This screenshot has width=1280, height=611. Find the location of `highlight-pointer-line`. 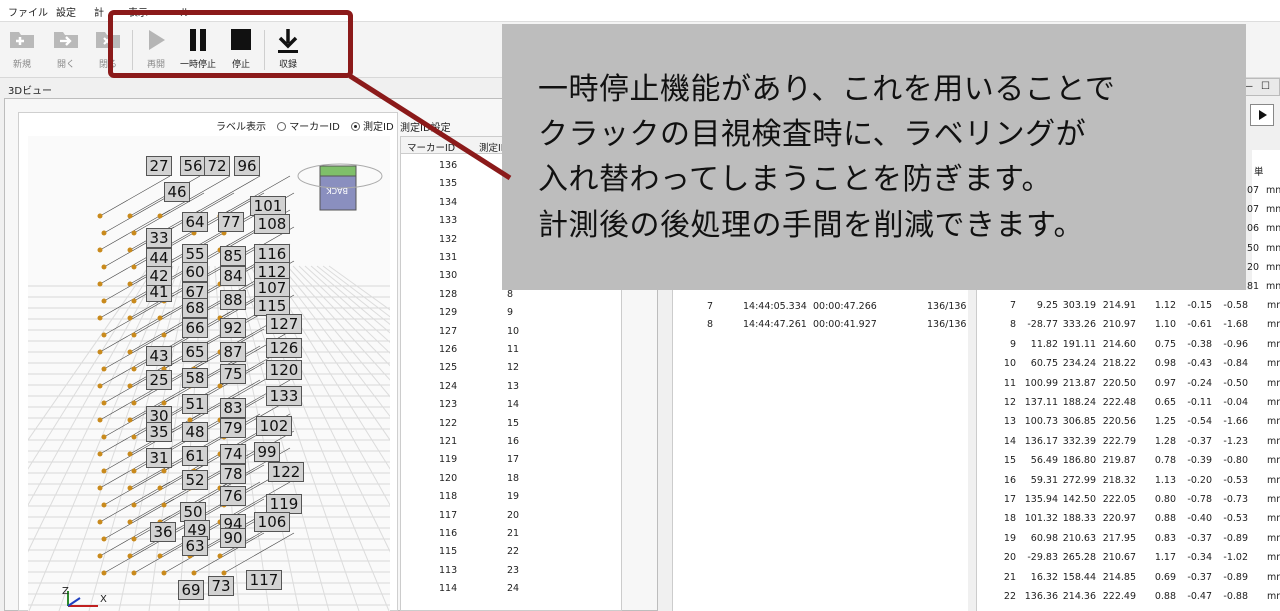

highlight-pointer-line is located at coordinates (430, 127).